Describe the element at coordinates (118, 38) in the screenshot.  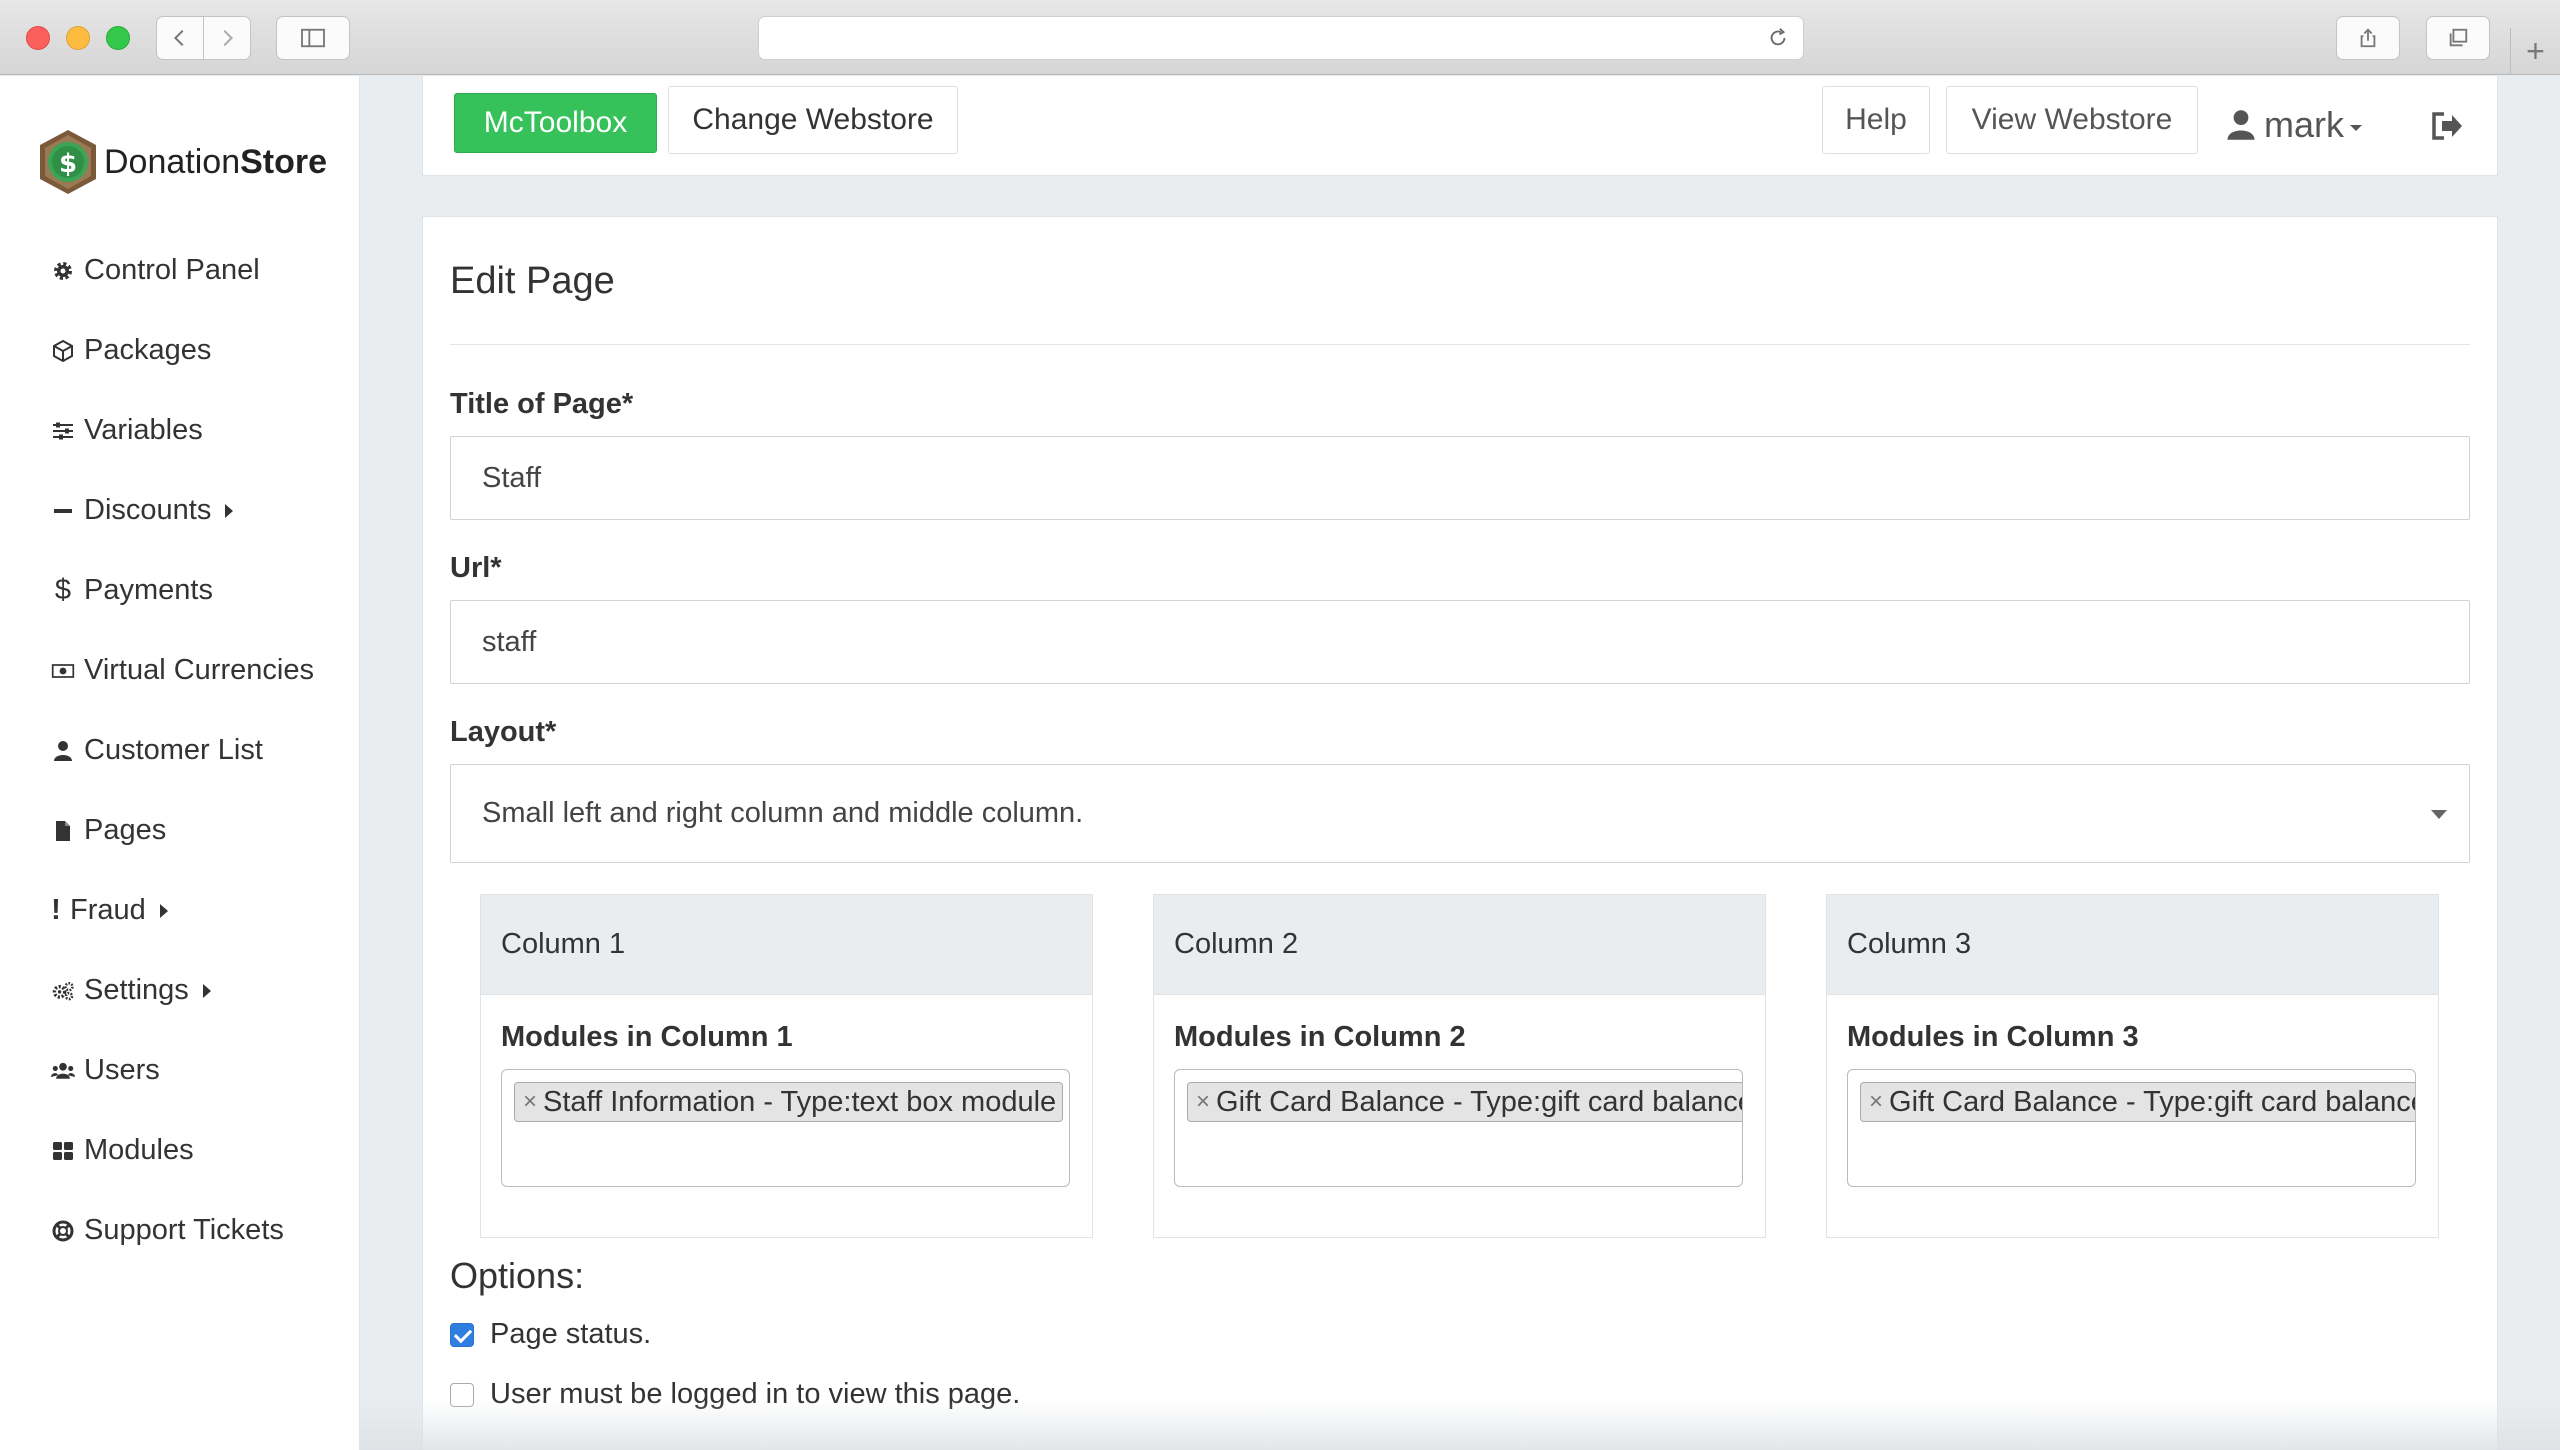
I see `zoom-window-button` at that location.